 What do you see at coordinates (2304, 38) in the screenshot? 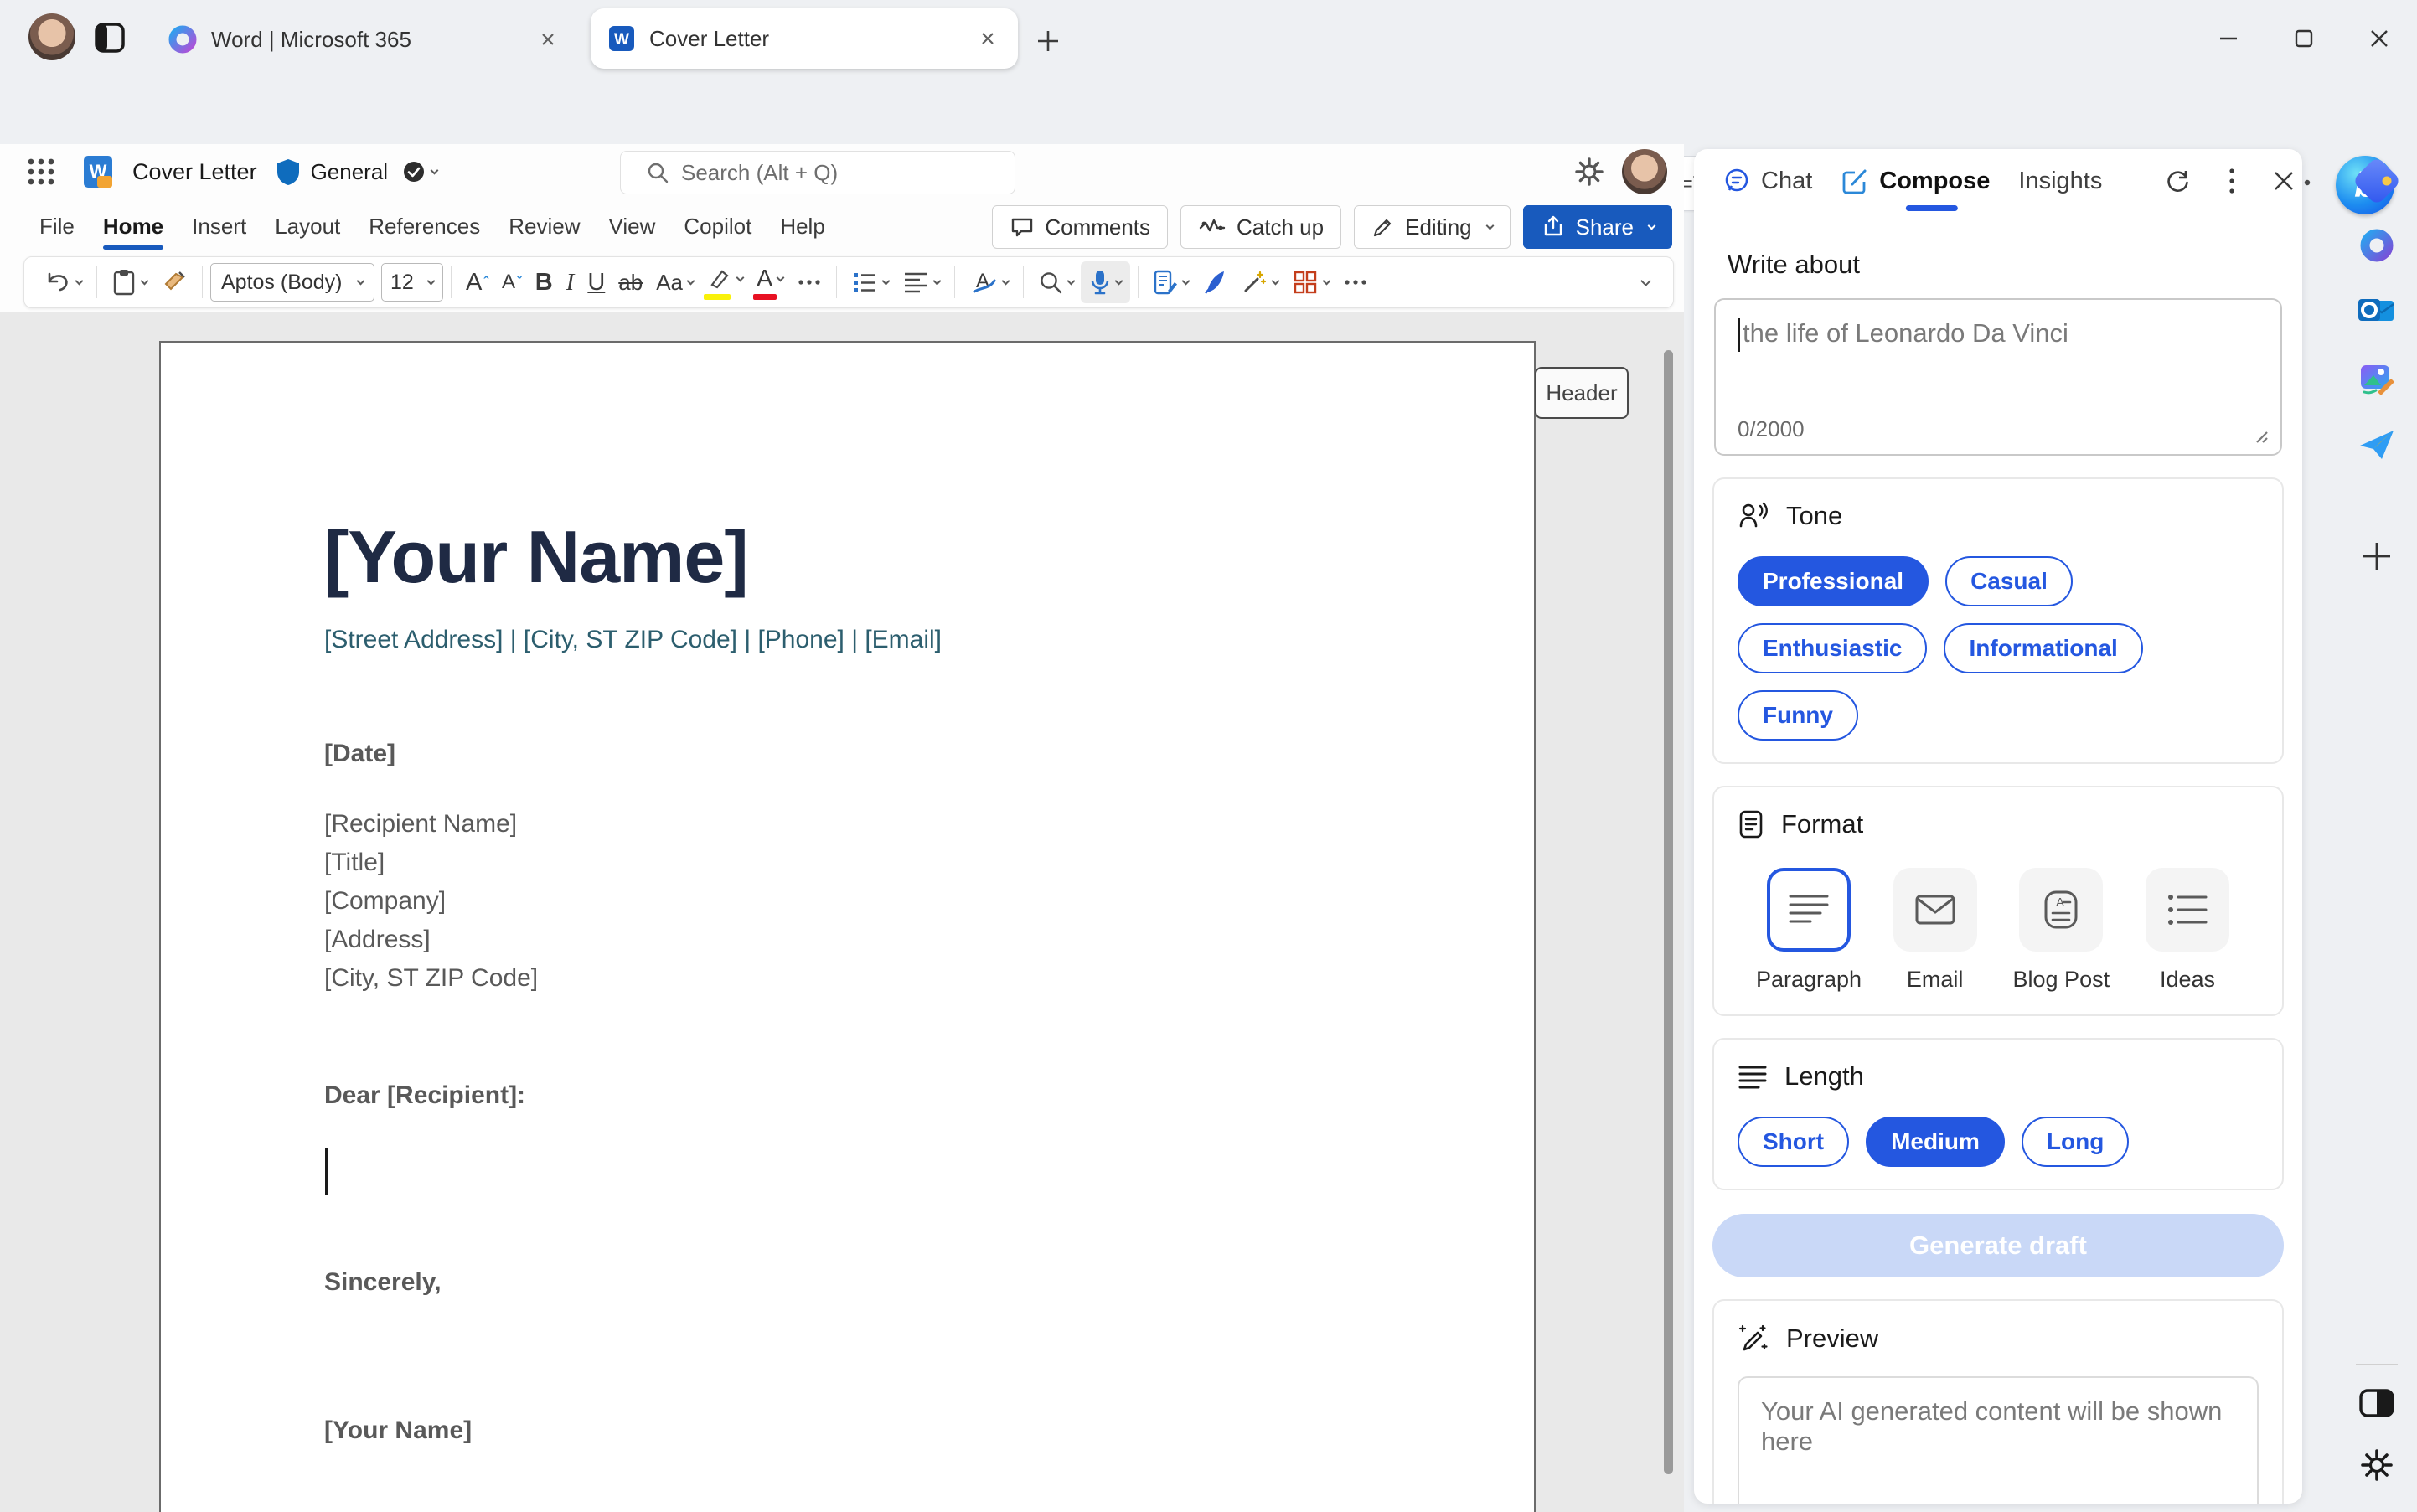
I see `window-maximize-icon` at bounding box center [2304, 38].